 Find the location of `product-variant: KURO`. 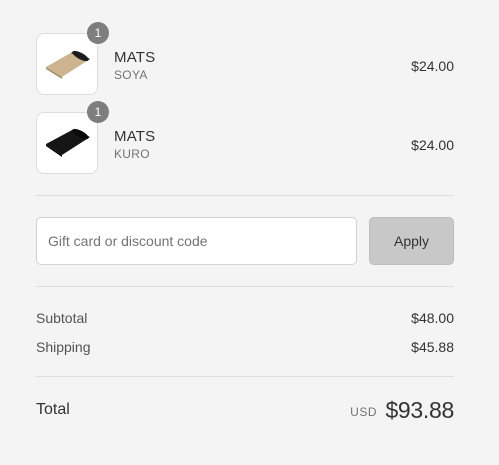

product-variant: KURO is located at coordinates (132, 154).